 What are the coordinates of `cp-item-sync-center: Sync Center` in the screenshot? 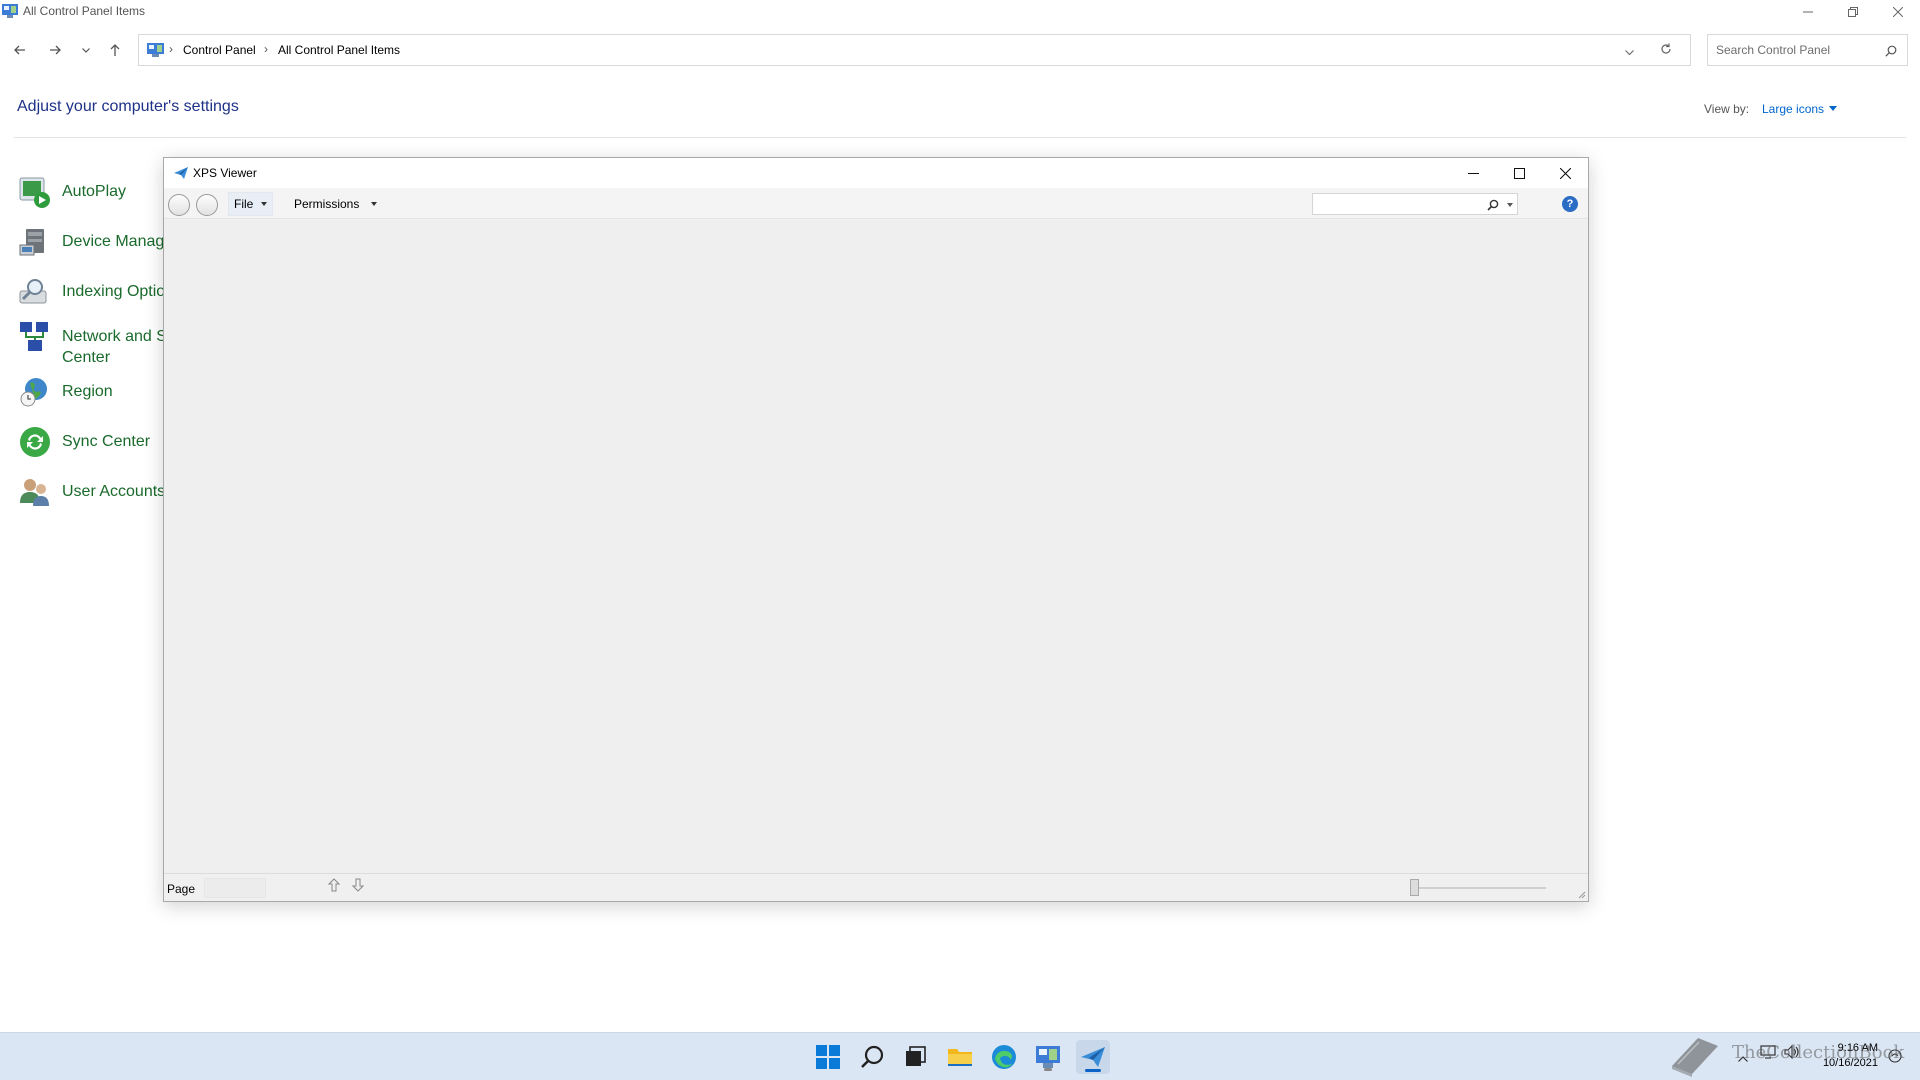 It's located at (98, 445).